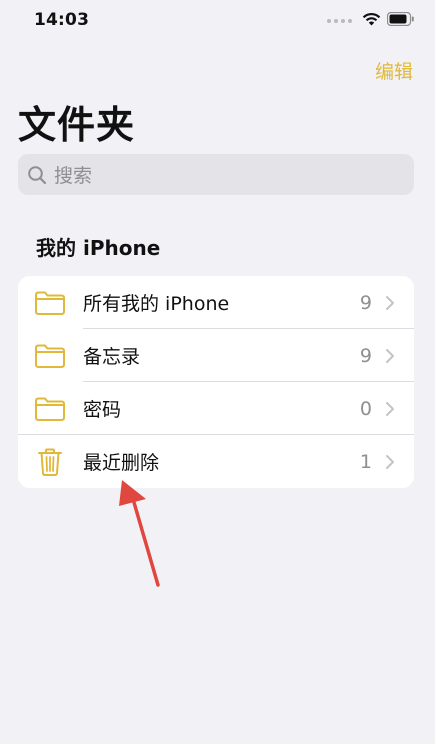  I want to click on wifi-icon, so click(371, 20).